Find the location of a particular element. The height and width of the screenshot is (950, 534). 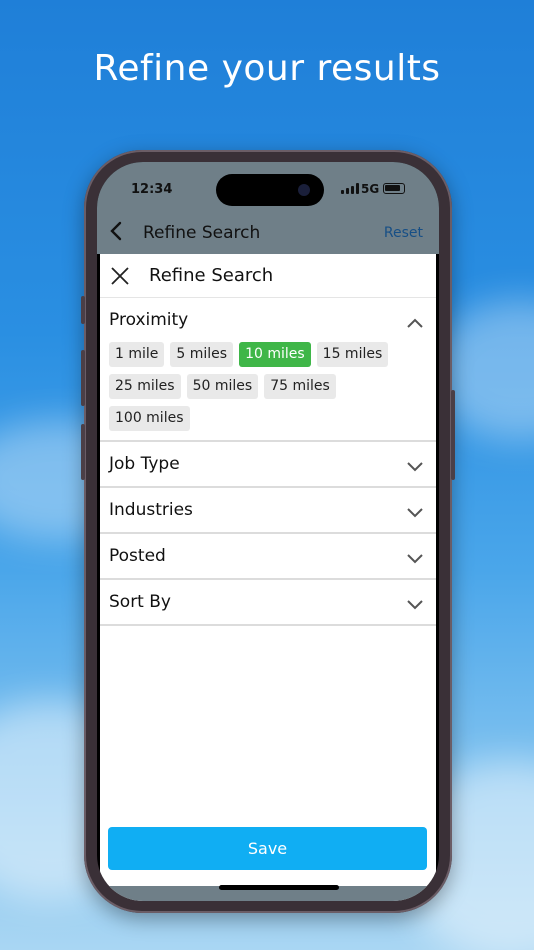

network-label: 5G is located at coordinates (370, 189).